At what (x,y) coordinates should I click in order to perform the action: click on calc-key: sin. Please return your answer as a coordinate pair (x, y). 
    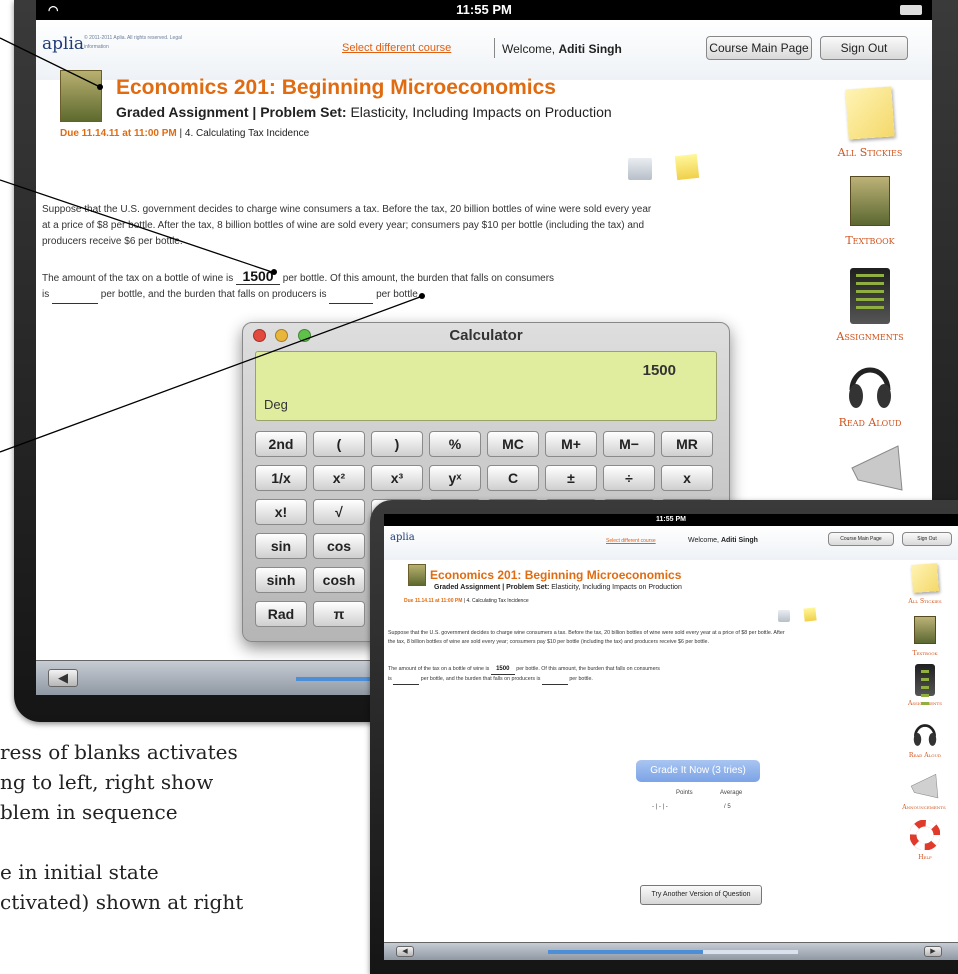
    Looking at the image, I should click on (281, 546).